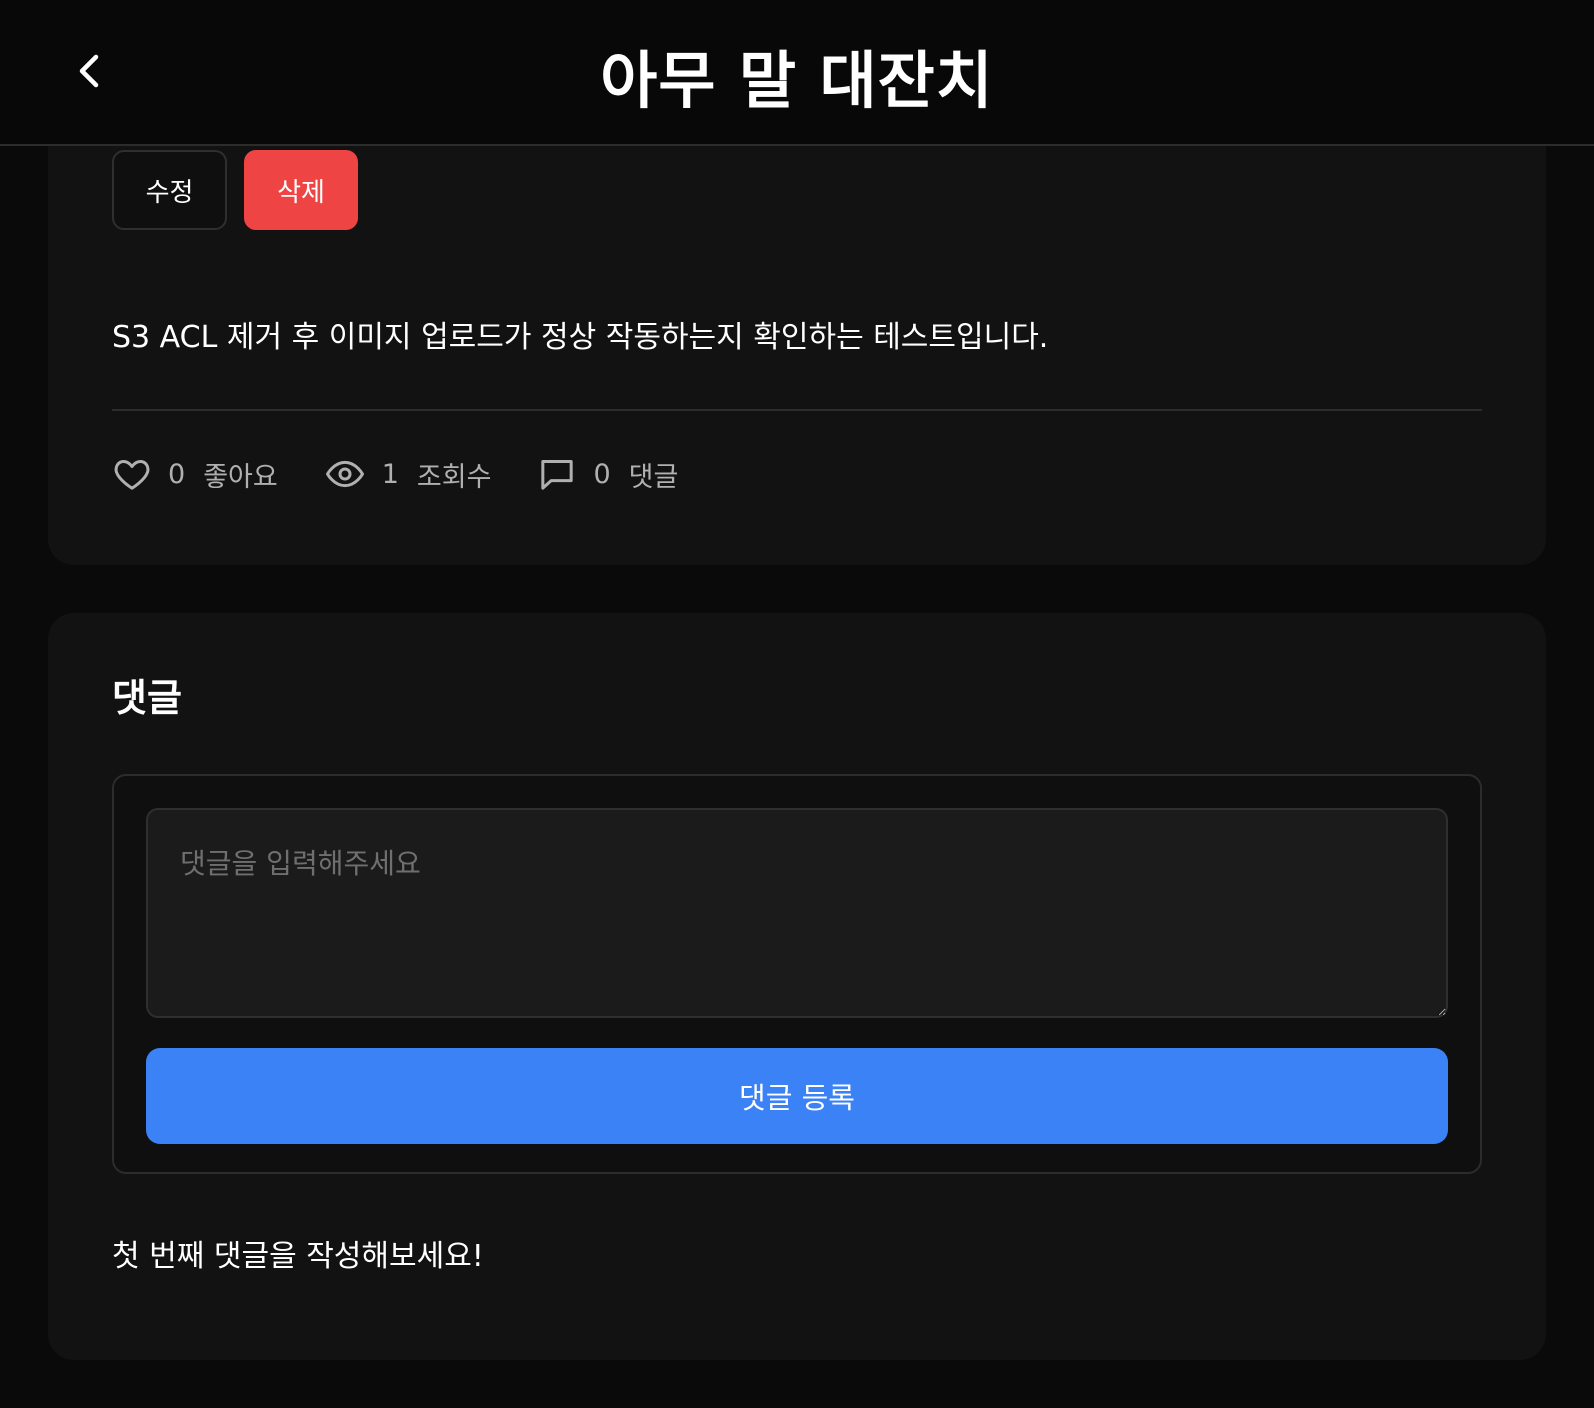 The height and width of the screenshot is (1408, 1594). I want to click on view-stat: 1 조회수, so click(408, 474).